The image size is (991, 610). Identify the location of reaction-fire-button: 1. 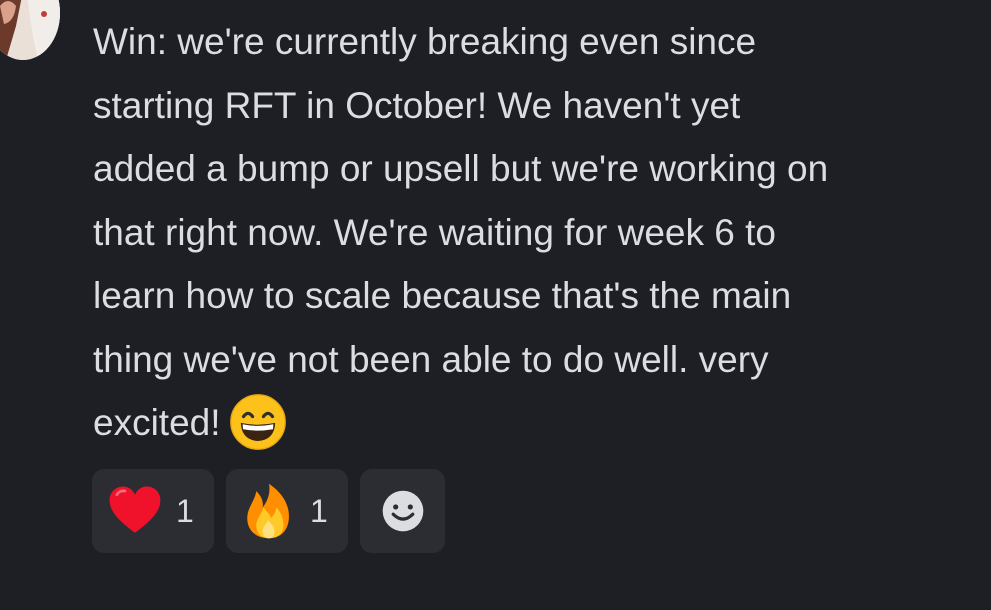
(287, 511).